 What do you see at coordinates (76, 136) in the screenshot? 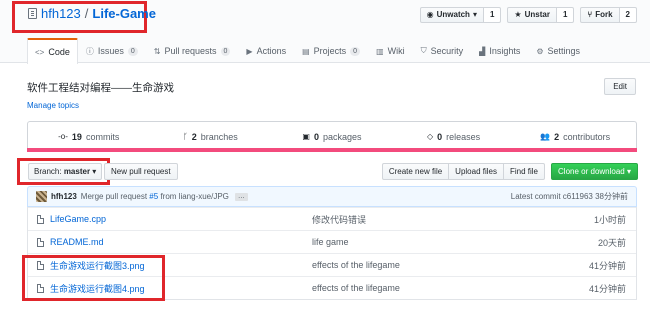
I see `commits-count: 19` at bounding box center [76, 136].